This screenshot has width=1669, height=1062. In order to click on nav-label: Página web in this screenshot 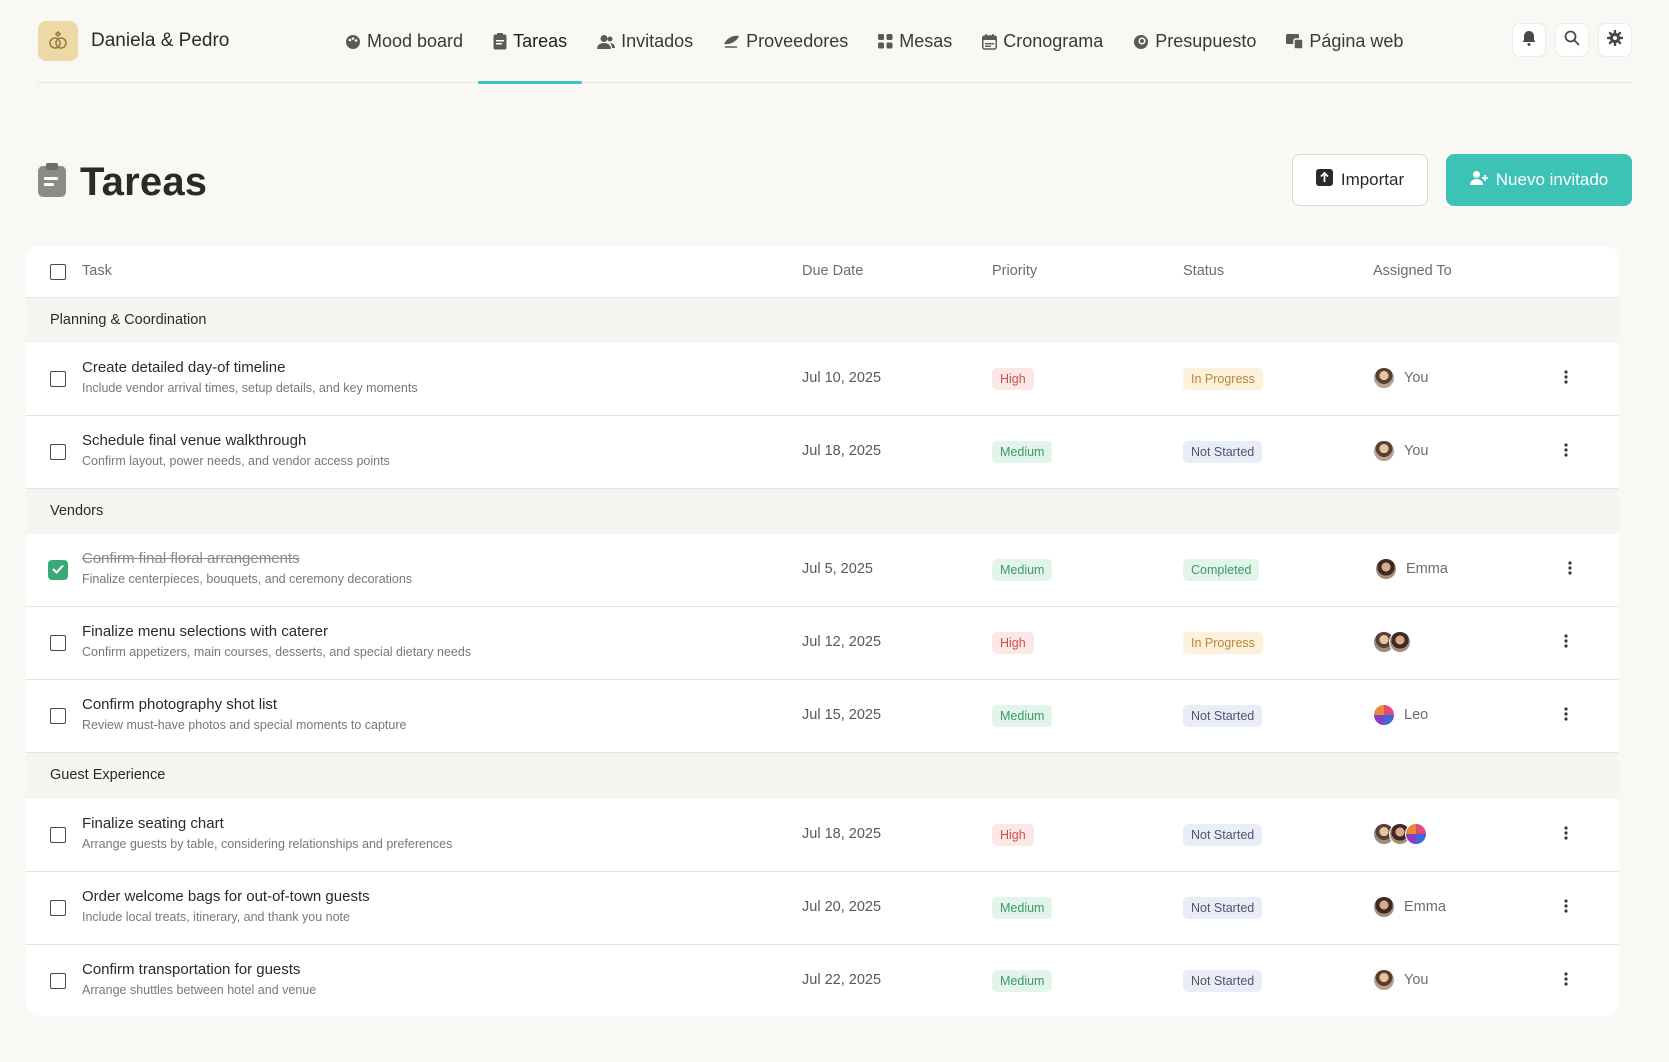, I will do `click(1356, 41)`.